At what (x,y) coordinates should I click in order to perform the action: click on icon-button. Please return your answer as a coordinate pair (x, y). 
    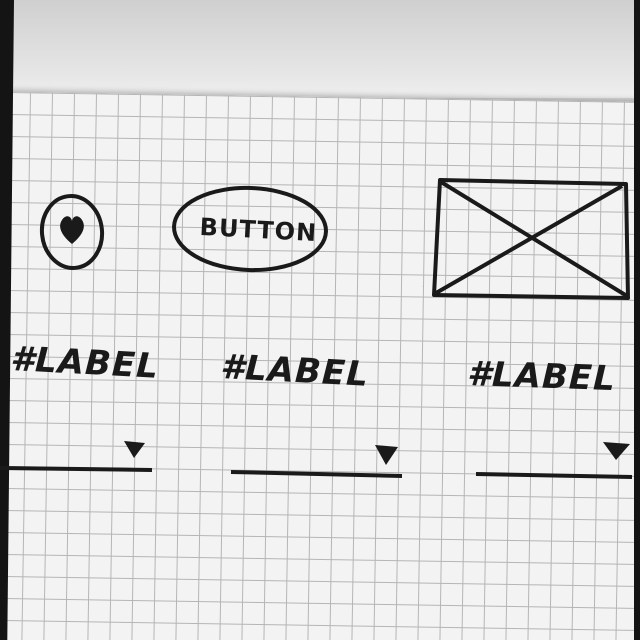
    Looking at the image, I should click on (71, 232).